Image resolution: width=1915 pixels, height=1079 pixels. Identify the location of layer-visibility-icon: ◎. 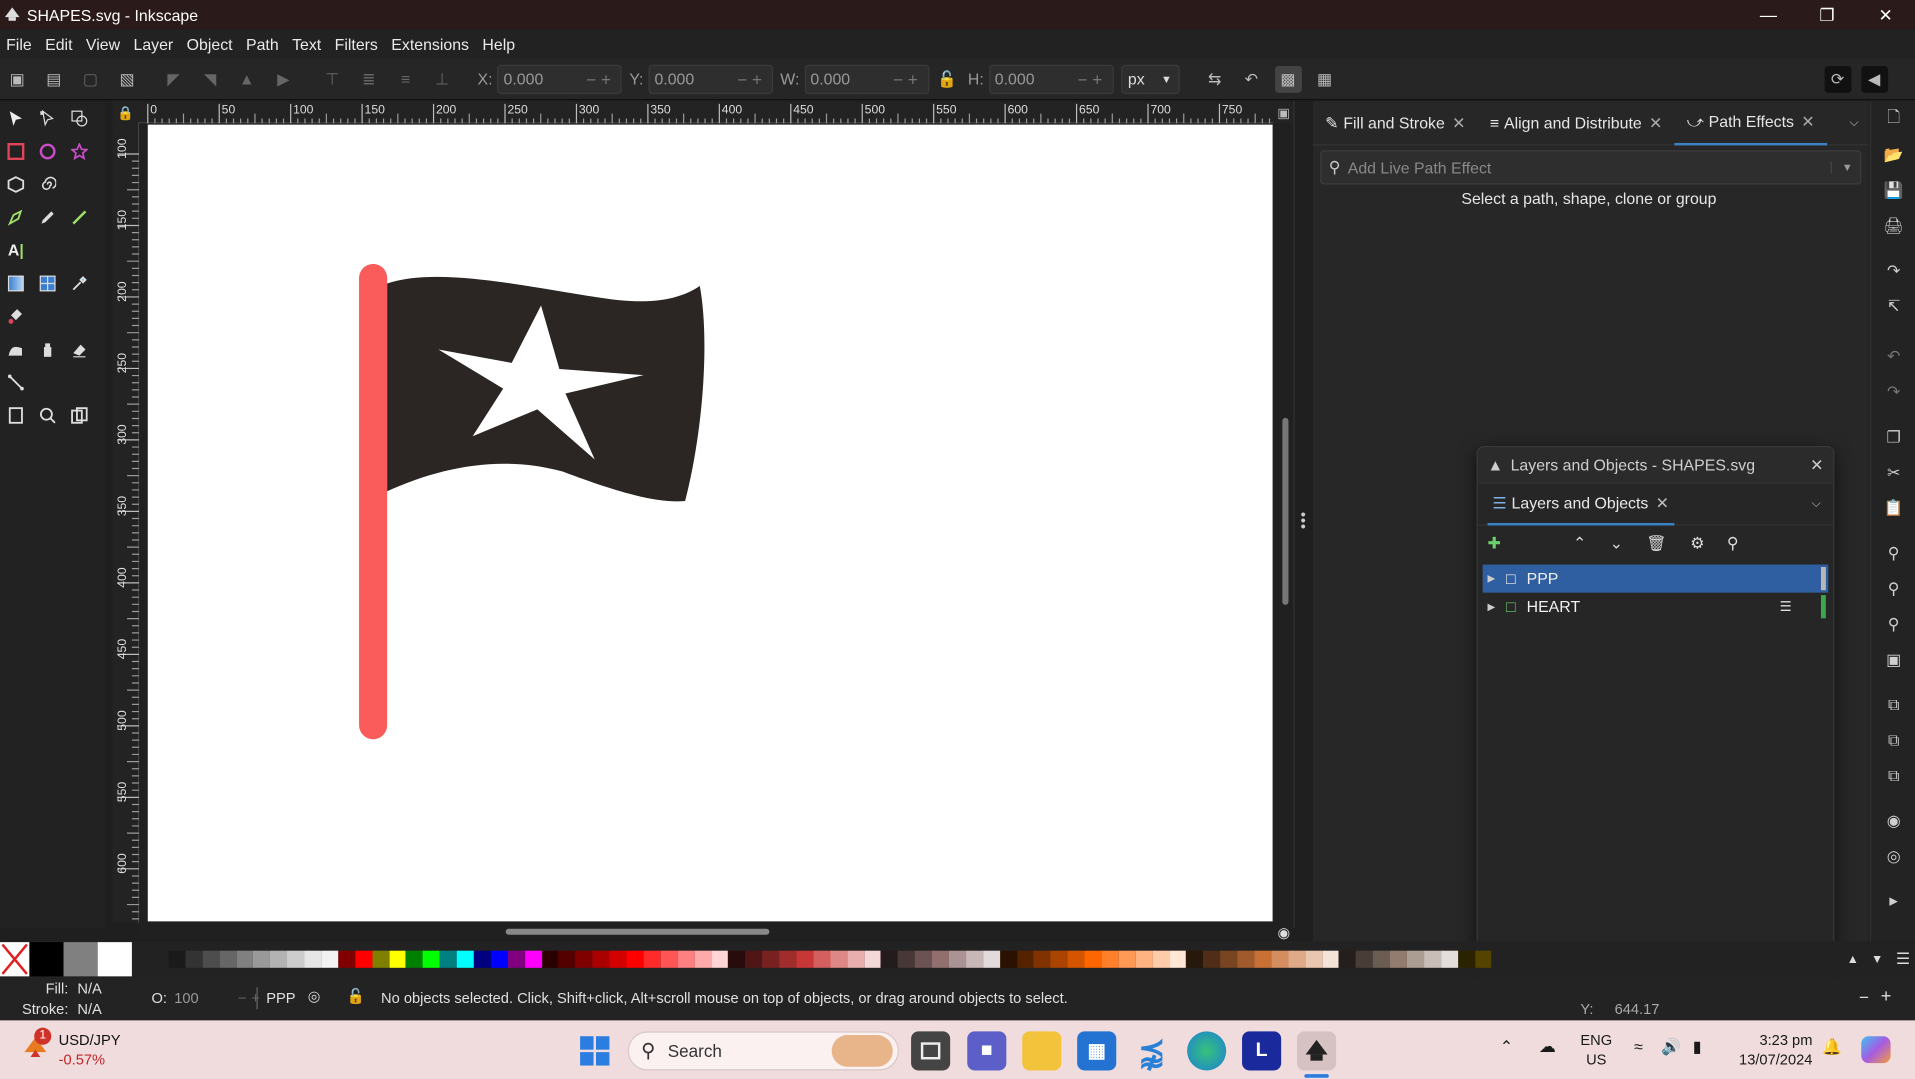
(314, 995).